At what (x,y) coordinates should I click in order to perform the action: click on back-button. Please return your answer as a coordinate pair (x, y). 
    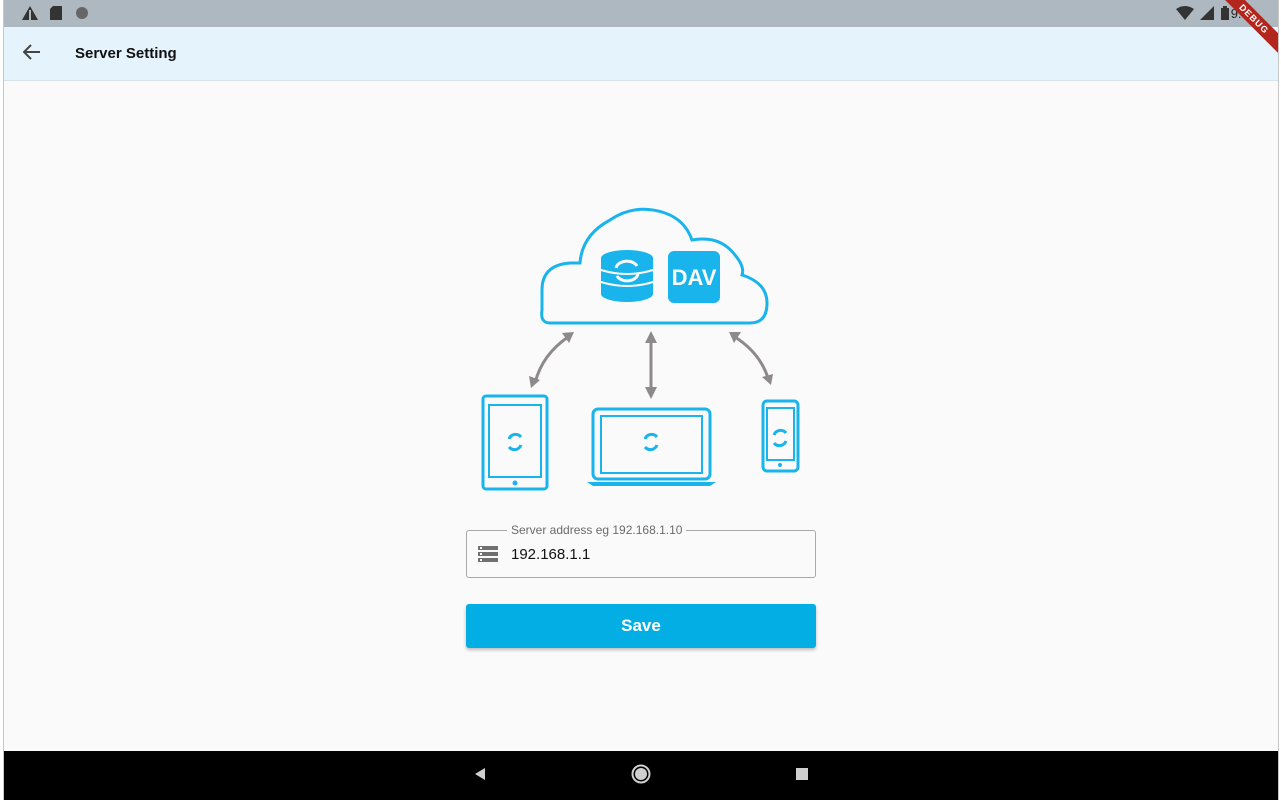
    Looking at the image, I should click on (32, 54).